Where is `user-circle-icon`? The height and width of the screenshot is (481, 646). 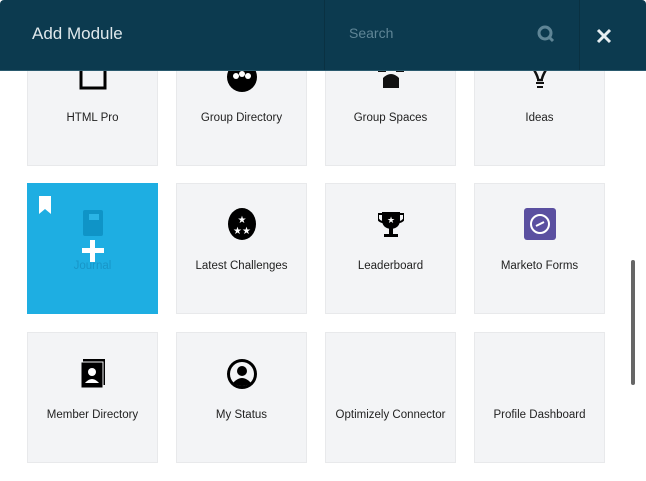 user-circle-icon is located at coordinates (241, 376).